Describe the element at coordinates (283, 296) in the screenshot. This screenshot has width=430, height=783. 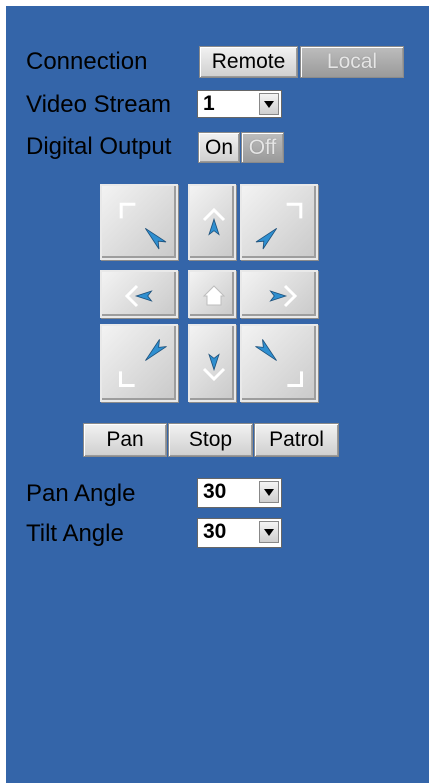
I see `right-arrow-icon` at that location.